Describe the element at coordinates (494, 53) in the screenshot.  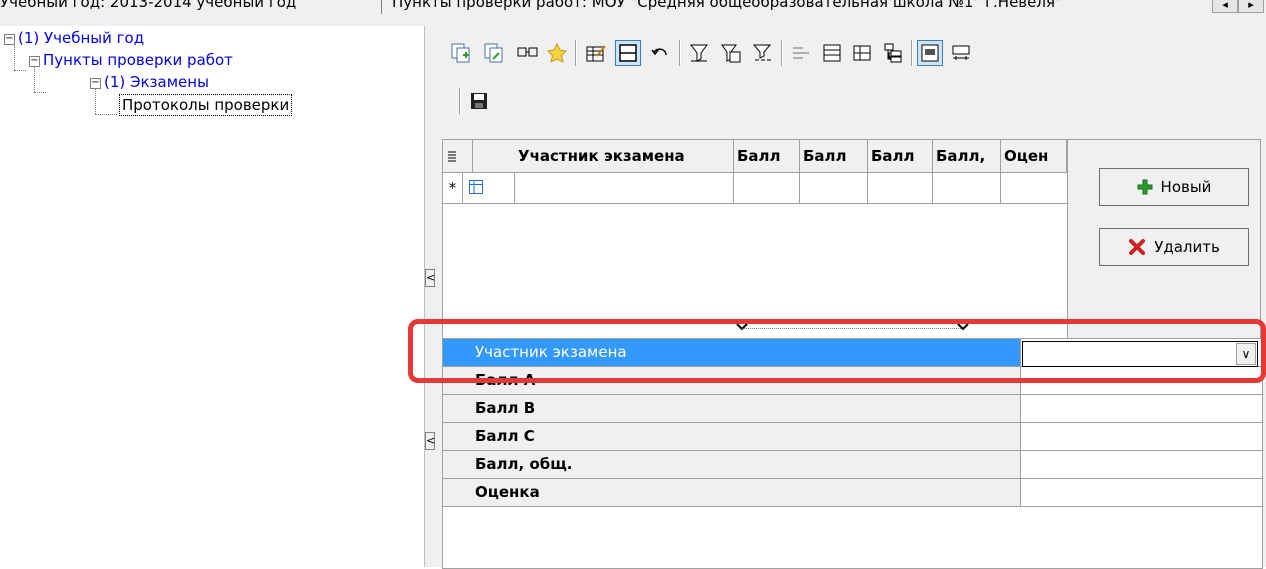
I see `copy-edit-icon` at that location.